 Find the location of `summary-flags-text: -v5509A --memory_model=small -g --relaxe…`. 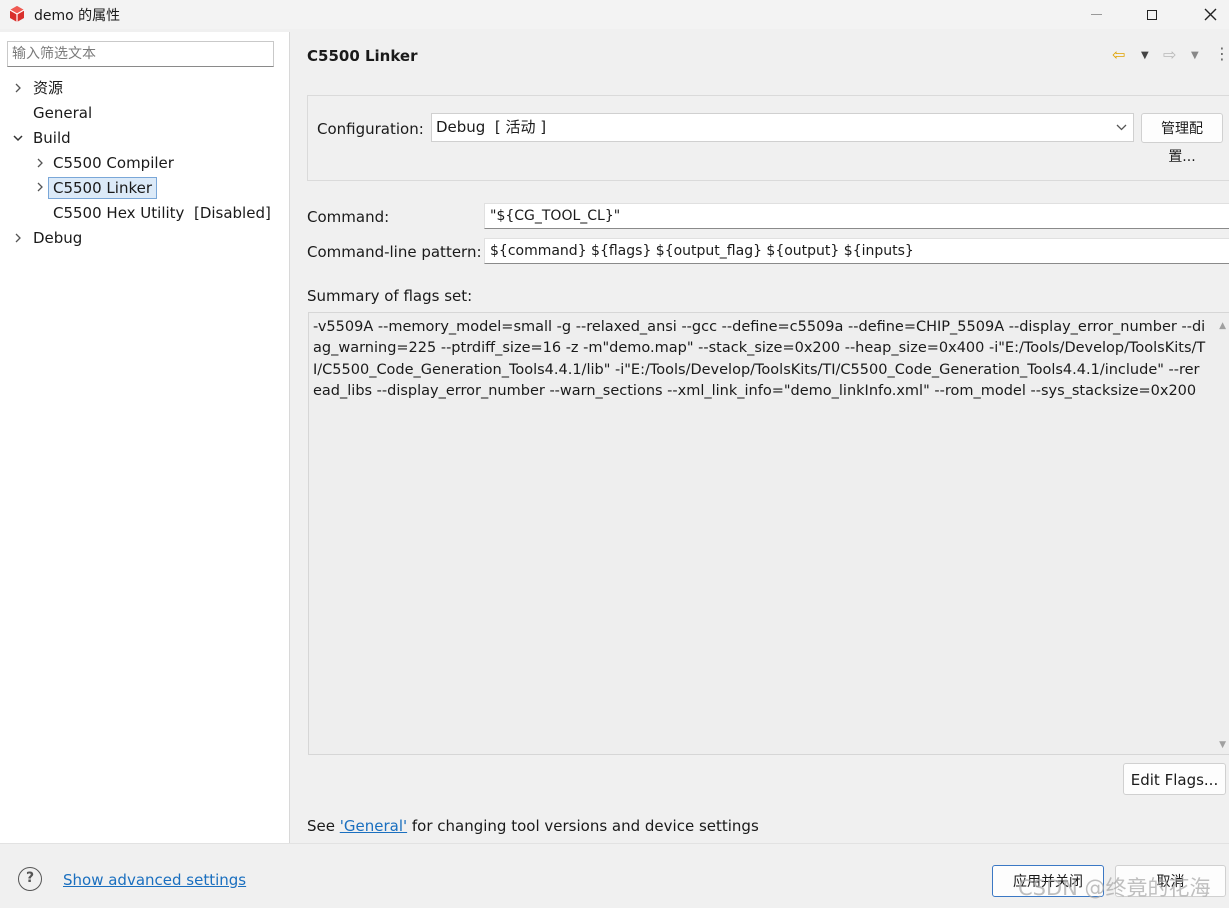

summary-flags-text: -v5509A --memory_model=small -g --relaxe… is located at coordinates (759, 359).